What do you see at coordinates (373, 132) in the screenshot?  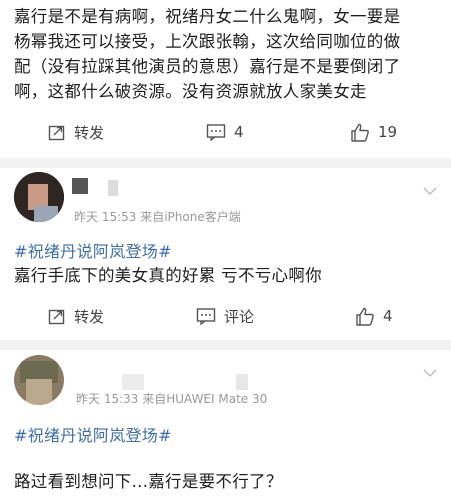 I see `like-button: 19` at bounding box center [373, 132].